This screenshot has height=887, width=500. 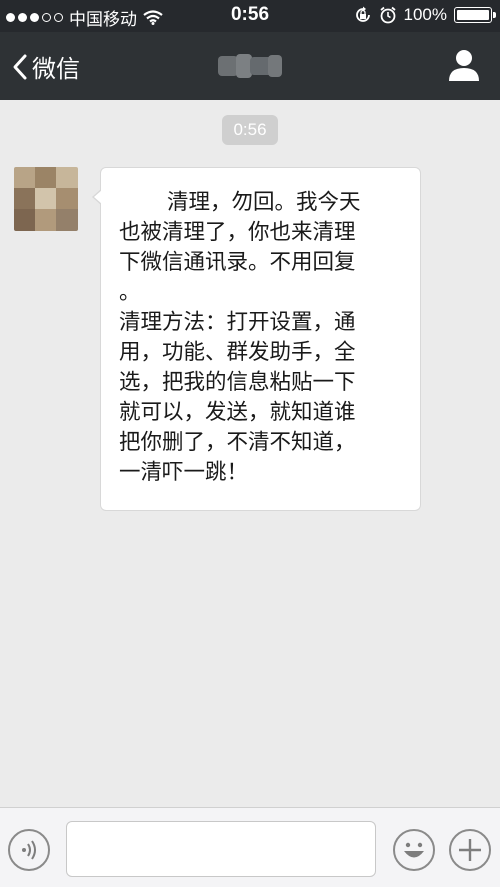 What do you see at coordinates (387, 15) in the screenshot?
I see `alarm-icon` at bounding box center [387, 15].